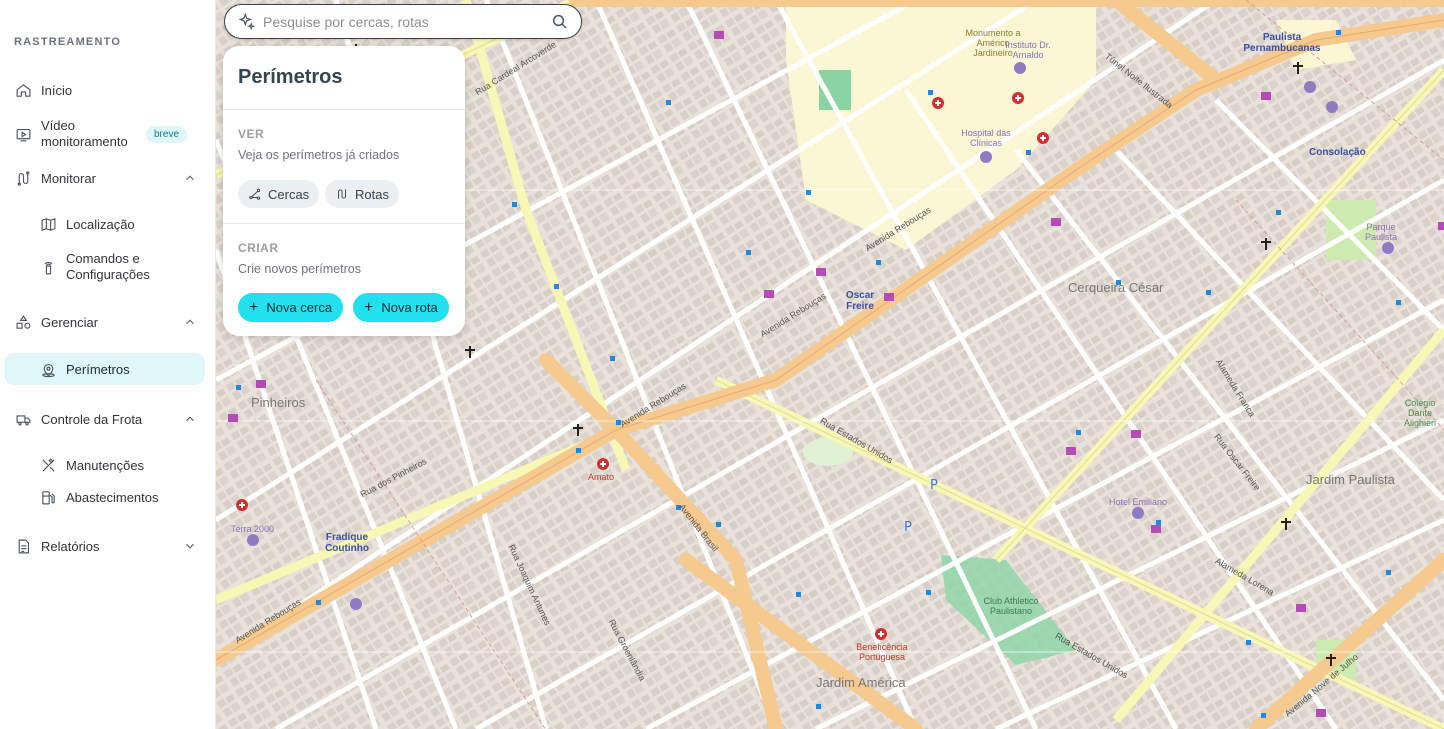 The image size is (1444, 729). What do you see at coordinates (1282, 43) in the screenshot?
I see `map-label-paulista: Paulista Pernambucanas` at bounding box center [1282, 43].